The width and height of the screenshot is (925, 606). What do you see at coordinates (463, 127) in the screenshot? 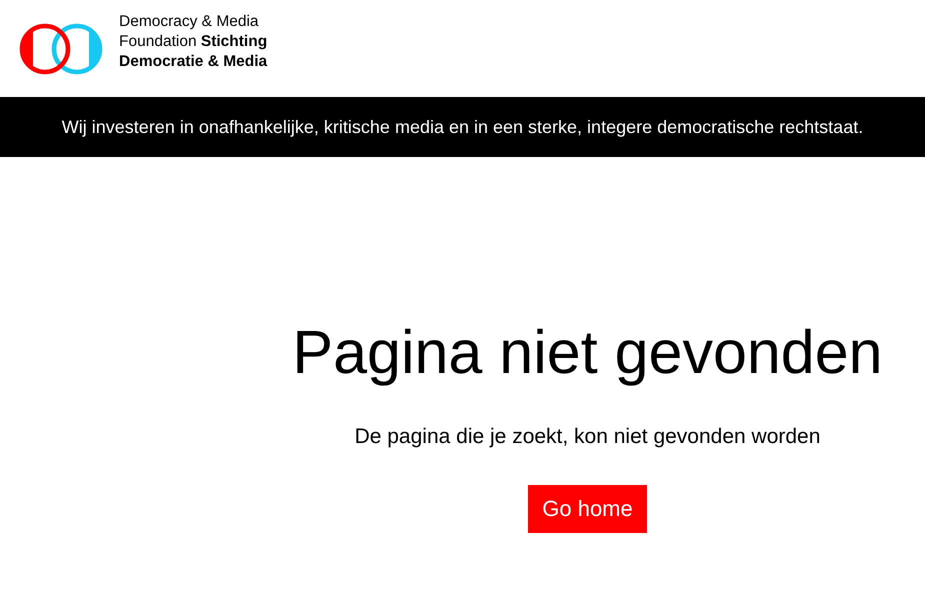
I see `tagline-text: Wij investeren in onafhankelijke, kritische media en in een sterke, integere democratische rechtstaat.` at bounding box center [463, 127].